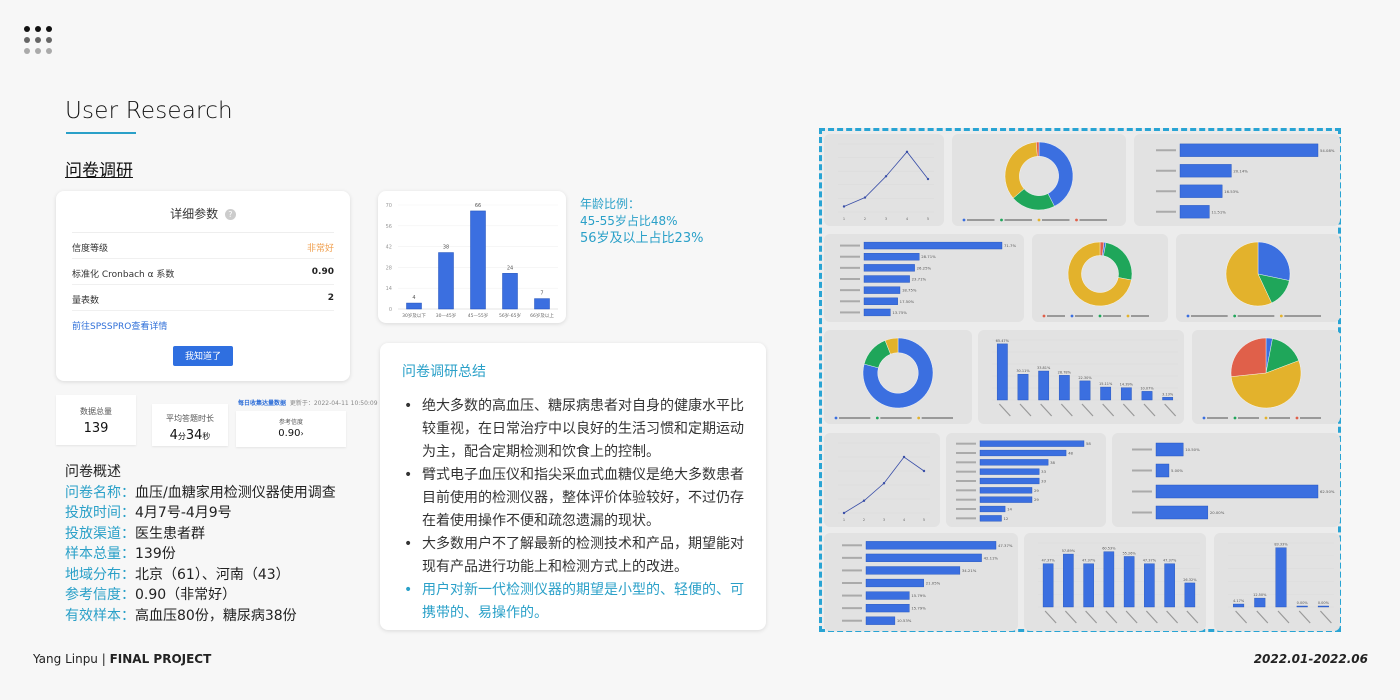  What do you see at coordinates (1327, 150) in the screenshot?
I see `data-label: 54.08%` at bounding box center [1327, 150].